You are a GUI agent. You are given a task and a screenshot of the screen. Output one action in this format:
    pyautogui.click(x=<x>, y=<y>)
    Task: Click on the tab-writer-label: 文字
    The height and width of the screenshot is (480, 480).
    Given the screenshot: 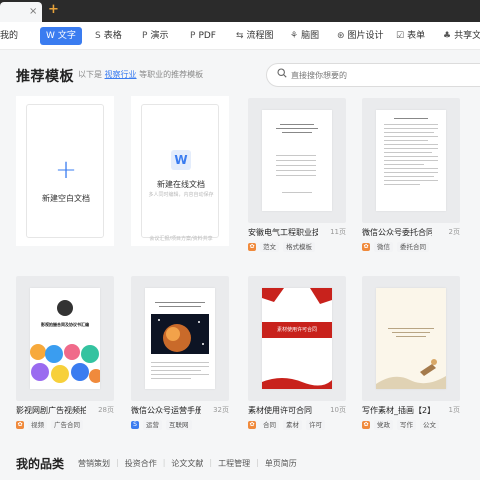 What is the action you would take?
    pyautogui.click(x=66, y=36)
    